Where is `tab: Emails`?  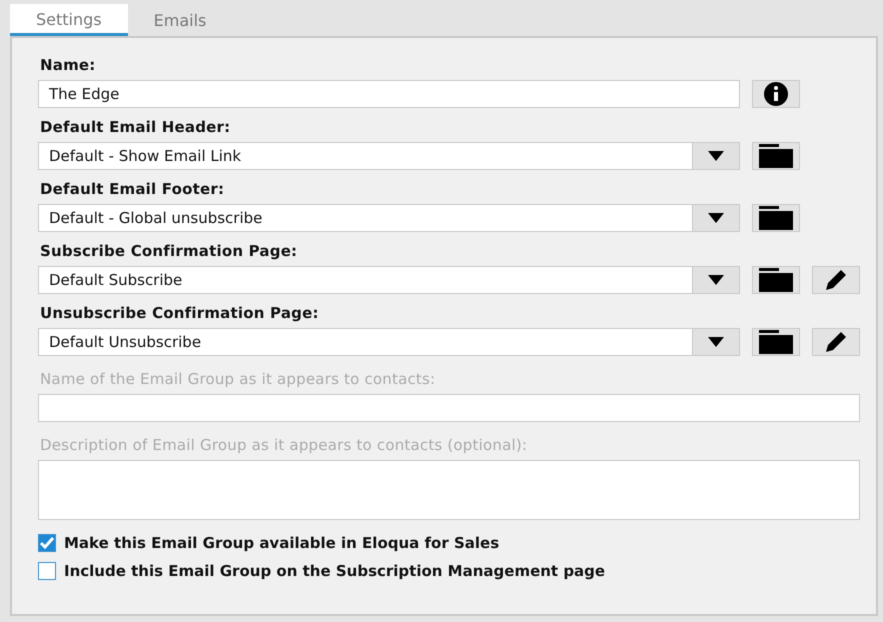
tab: Emails is located at coordinates (180, 20).